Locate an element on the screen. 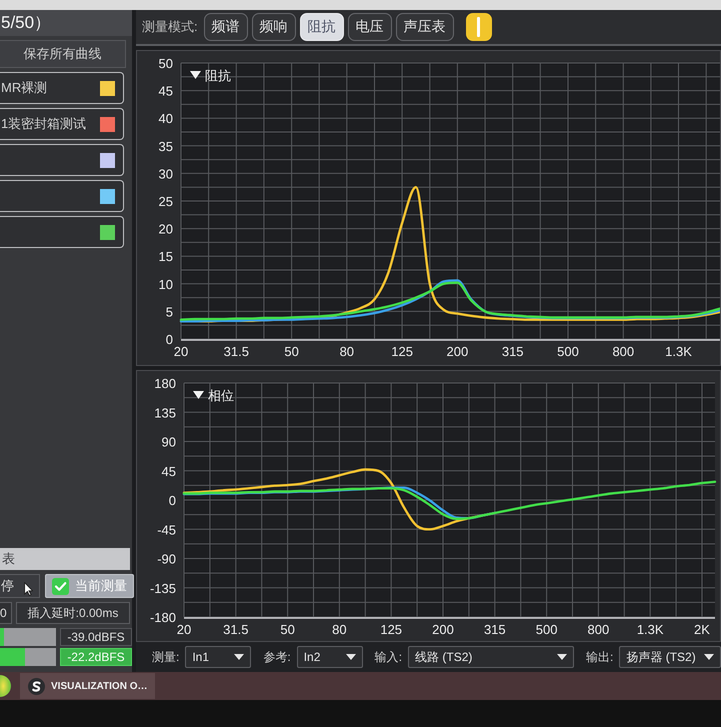  mode-label: 测量模式: is located at coordinates (170, 27).